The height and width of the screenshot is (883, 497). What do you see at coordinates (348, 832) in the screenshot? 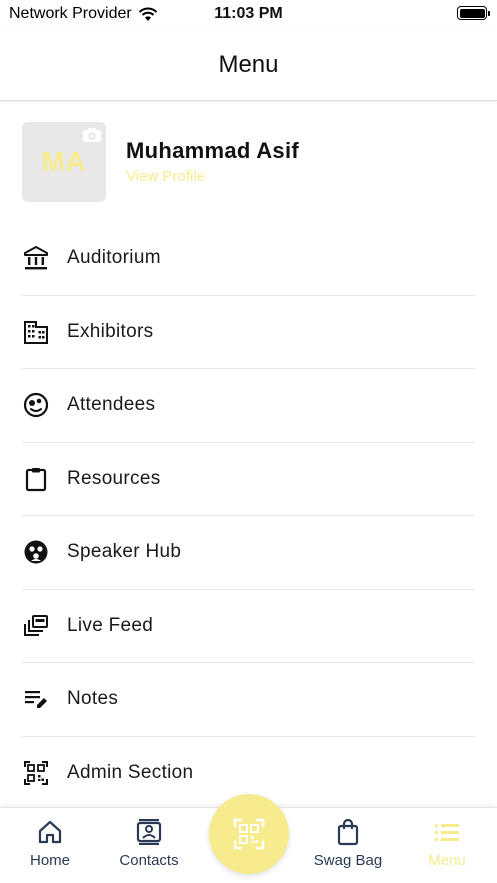
I see `bag-icon` at bounding box center [348, 832].